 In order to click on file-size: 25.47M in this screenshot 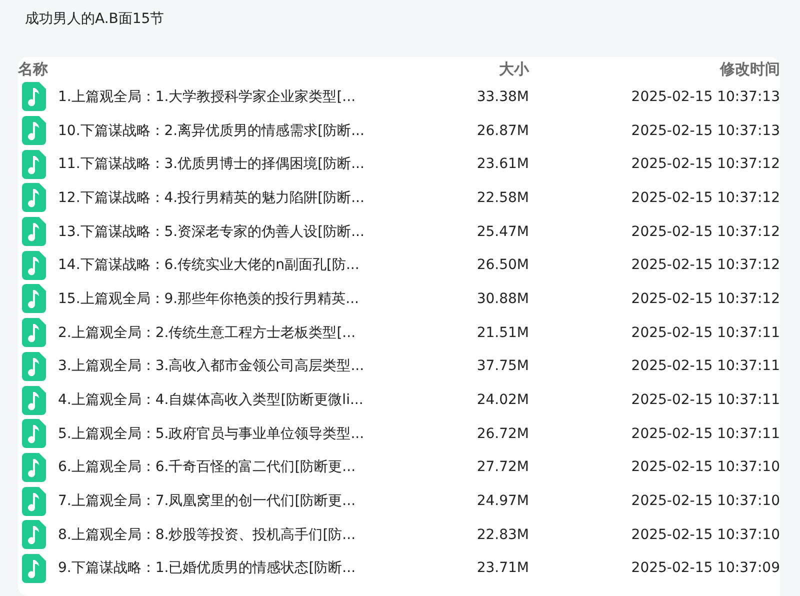, I will do `click(502, 232)`.